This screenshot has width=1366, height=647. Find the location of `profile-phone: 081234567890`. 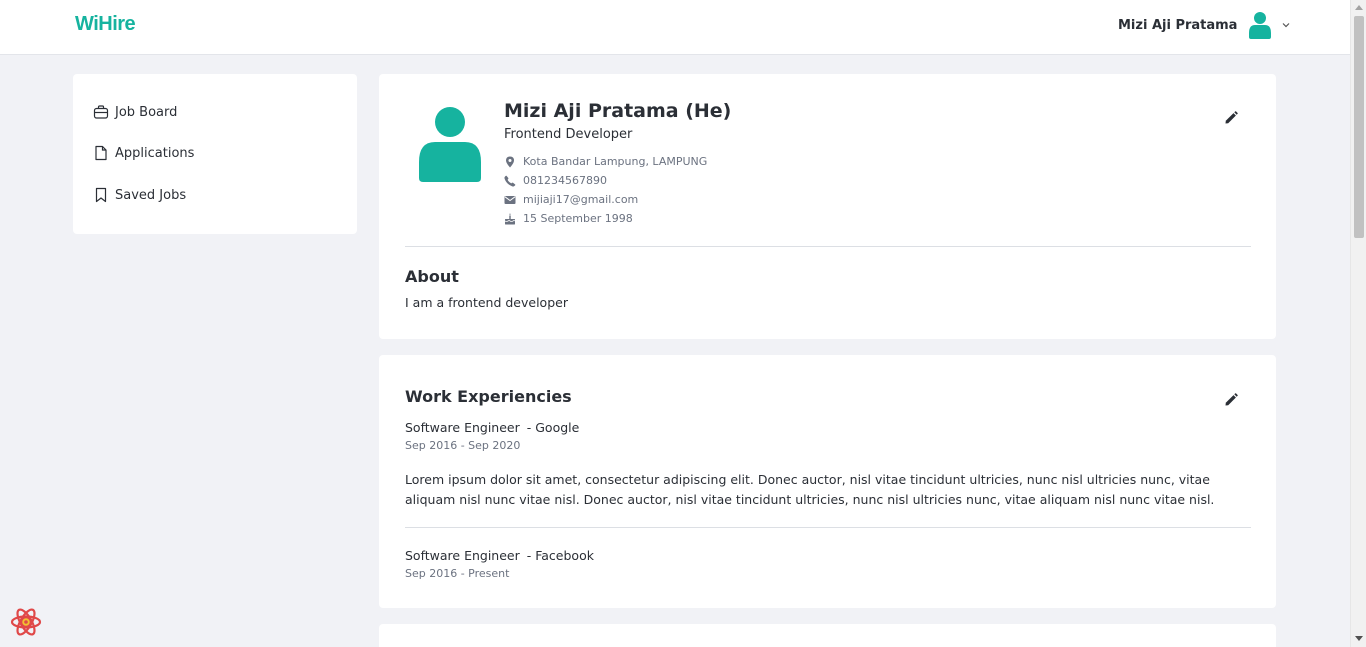

profile-phone: 081234567890 is located at coordinates (555, 180).